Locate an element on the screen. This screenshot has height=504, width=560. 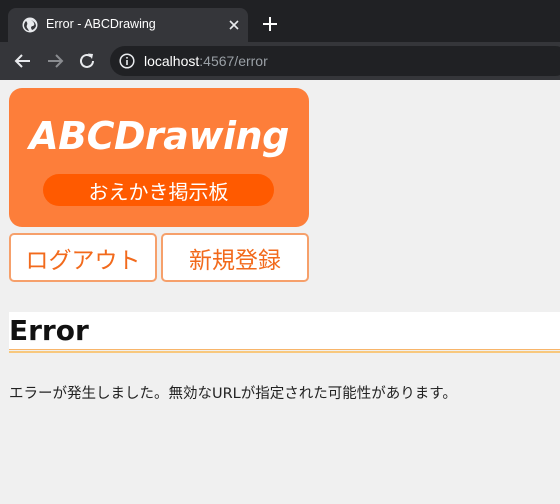
logo-subtitle-pill: おえかき掲示板 is located at coordinates (158, 190).